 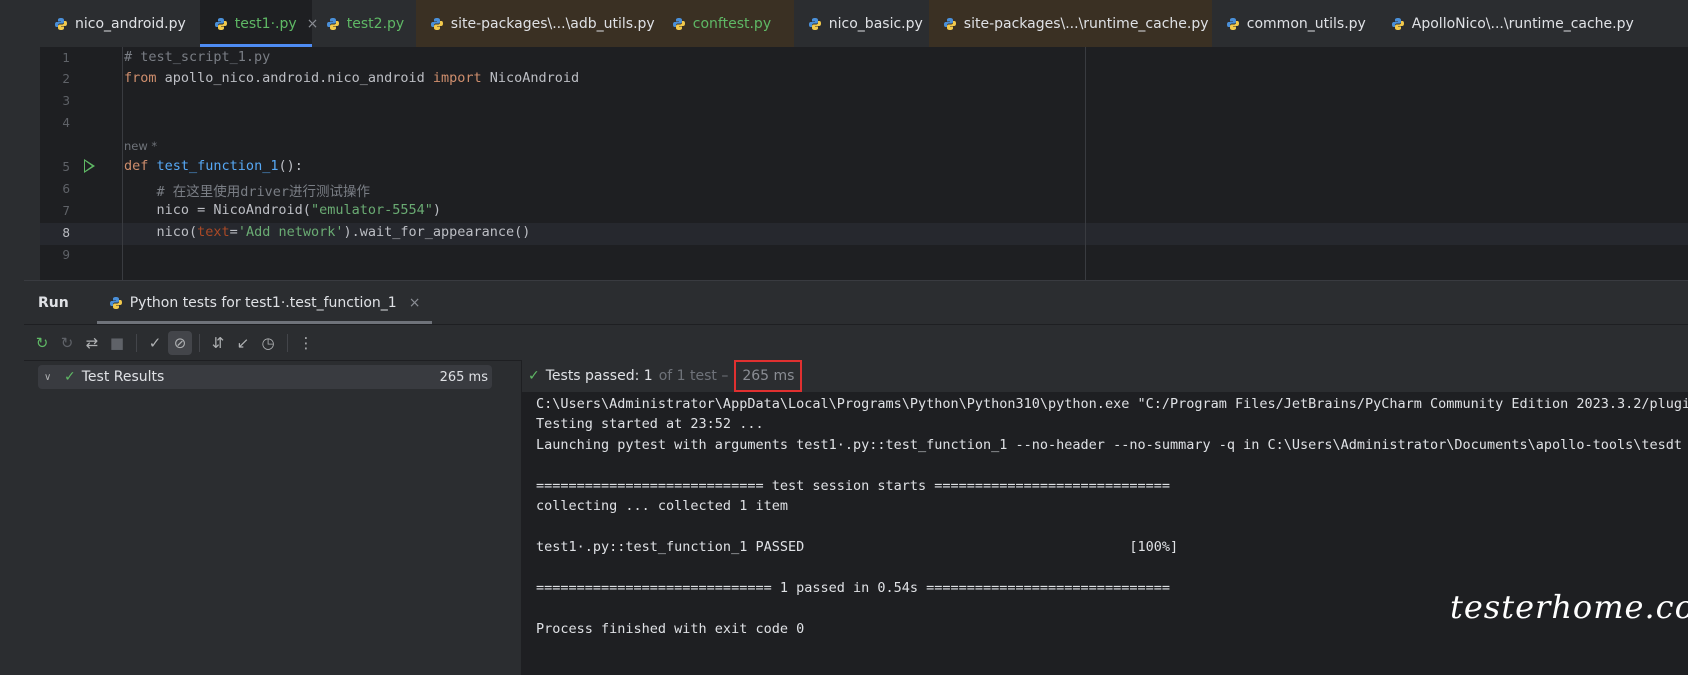 I want to click on toggle-auto-test-icon: ⇄, so click(x=92, y=343).